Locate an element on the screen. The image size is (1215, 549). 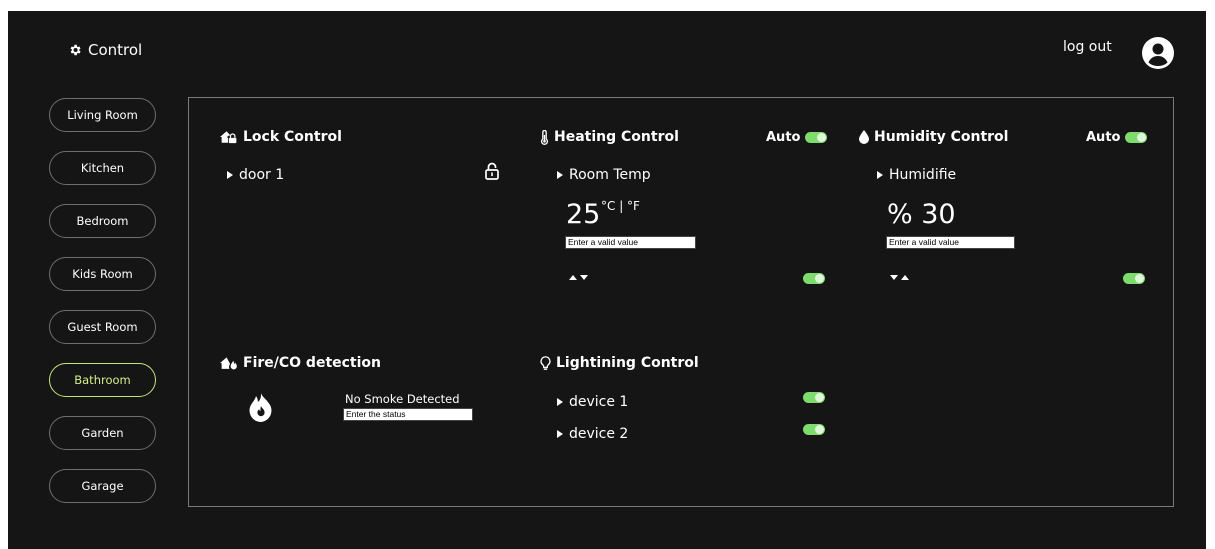
room-temp-input: Enter a valid value is located at coordinates (630, 242).